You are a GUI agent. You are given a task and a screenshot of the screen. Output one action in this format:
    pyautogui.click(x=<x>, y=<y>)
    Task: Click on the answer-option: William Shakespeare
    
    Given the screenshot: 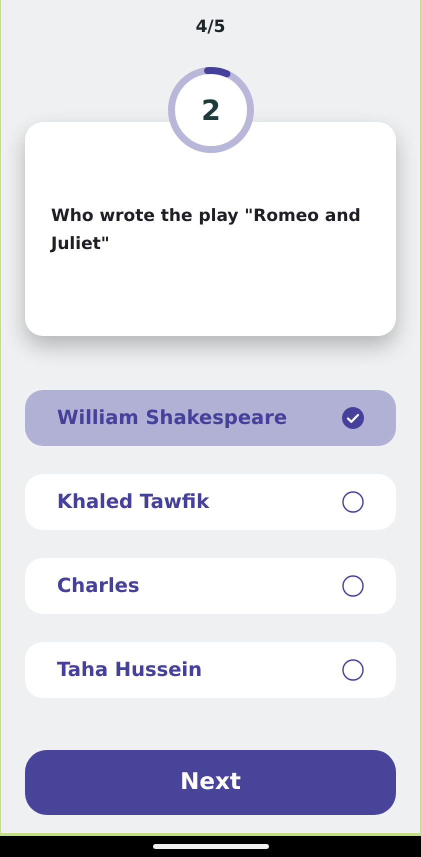 What is the action you would take?
    pyautogui.click(x=210, y=418)
    